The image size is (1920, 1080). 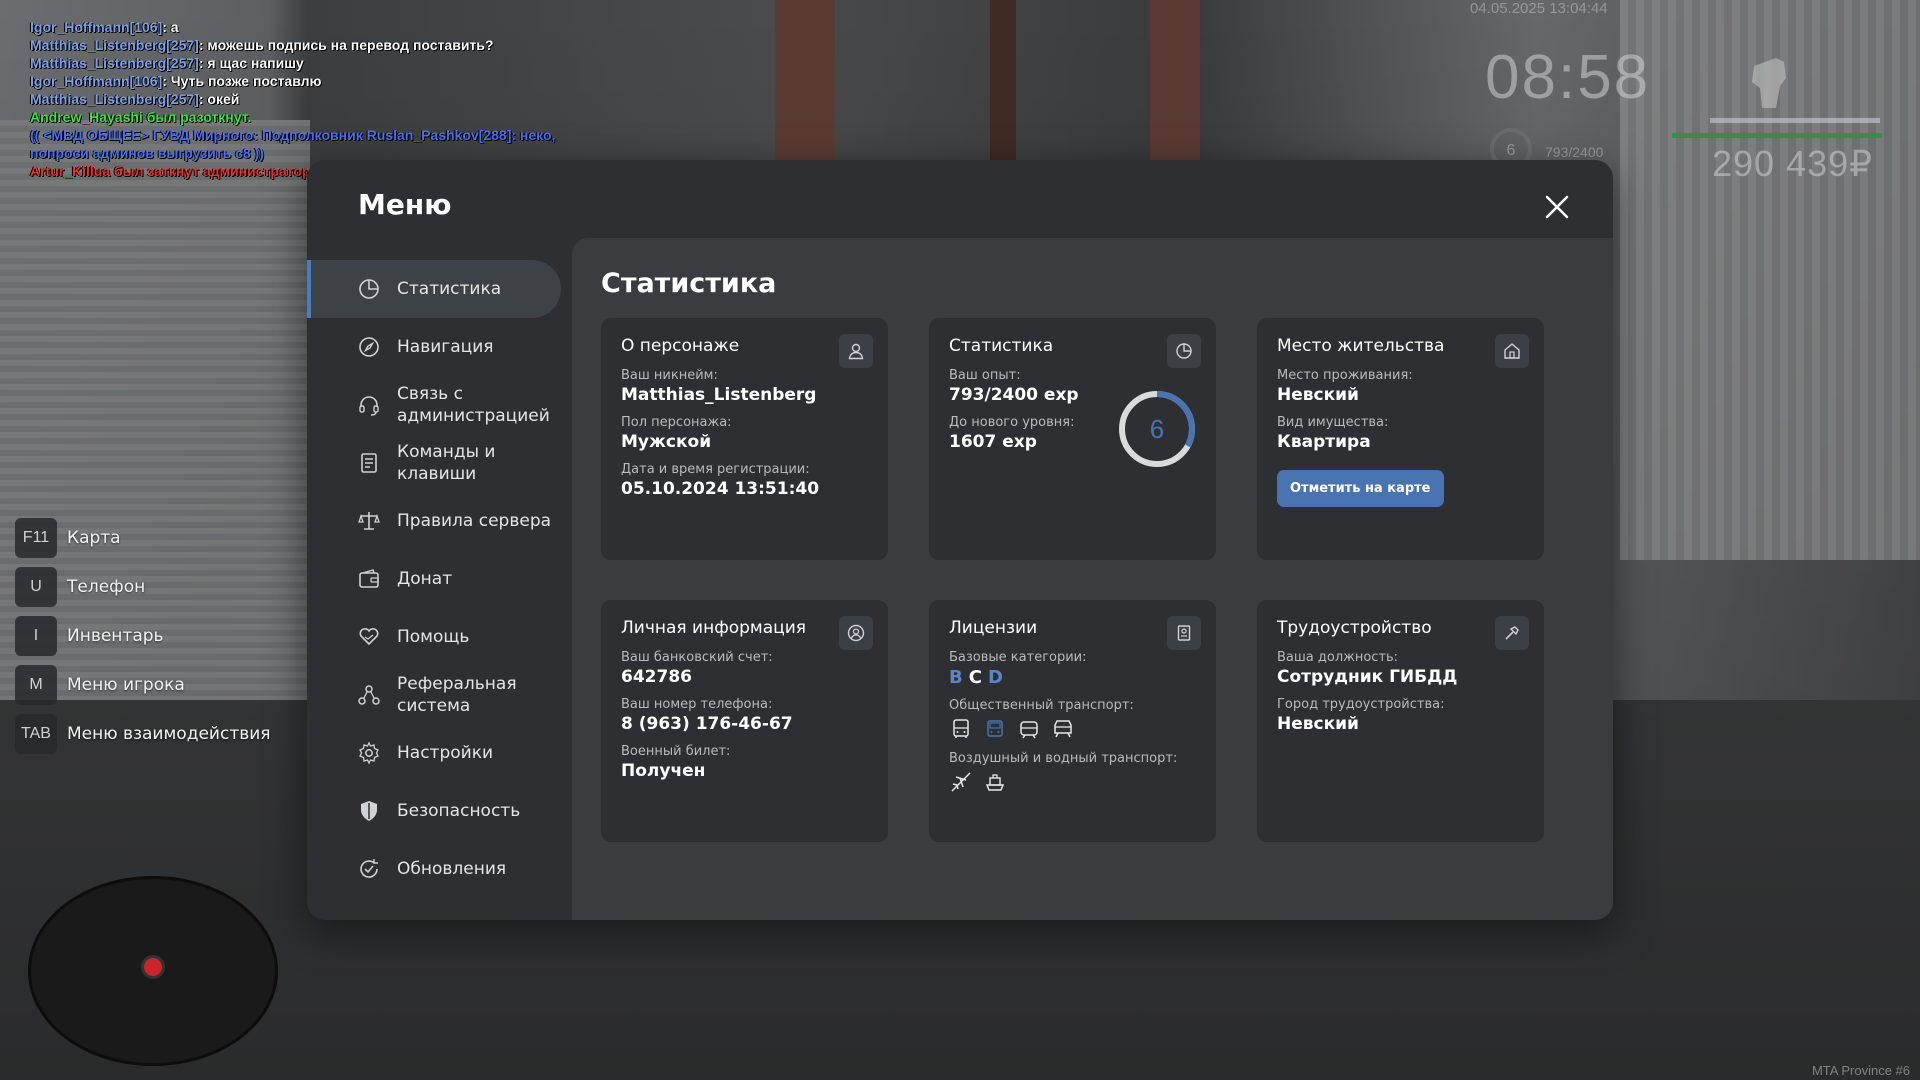 What do you see at coordinates (1511, 150) in the screenshot?
I see `hud-level-value: 6` at bounding box center [1511, 150].